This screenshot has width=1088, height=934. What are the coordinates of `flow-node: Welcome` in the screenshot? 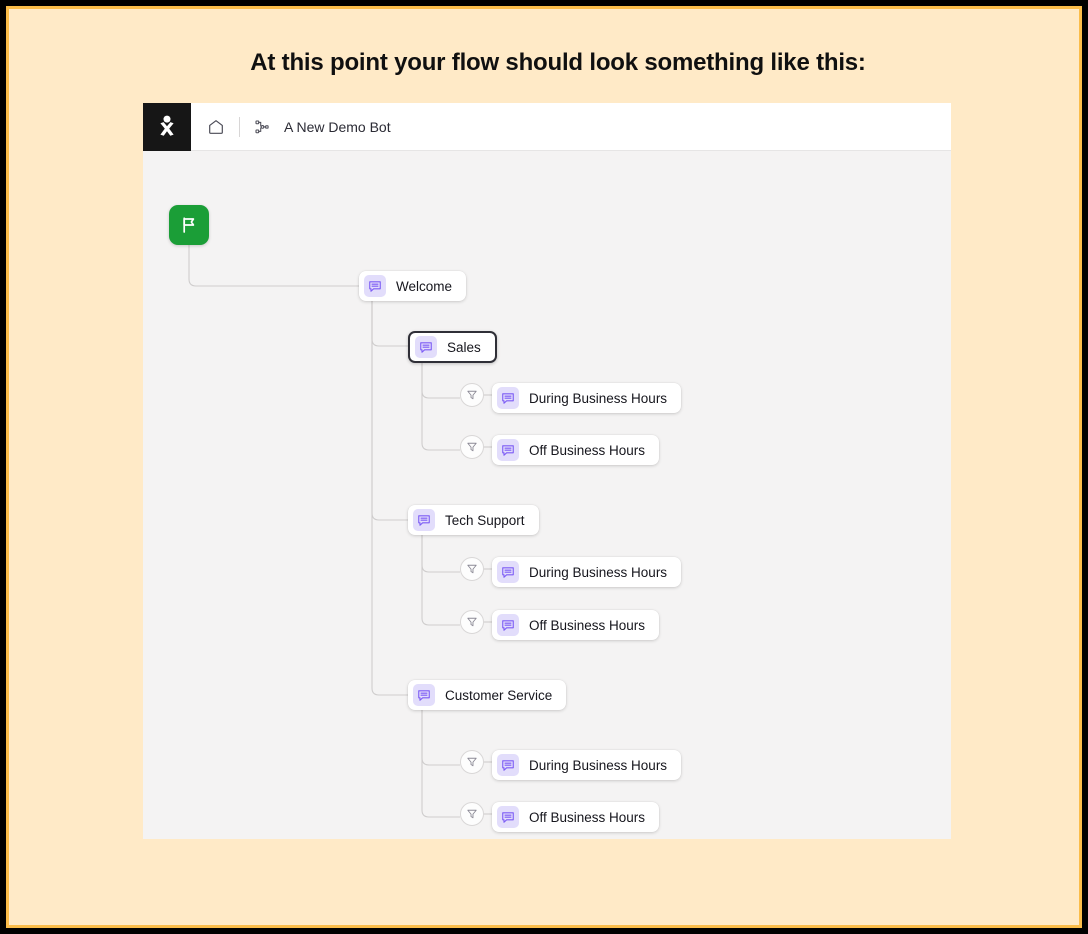 It's located at (413, 286).